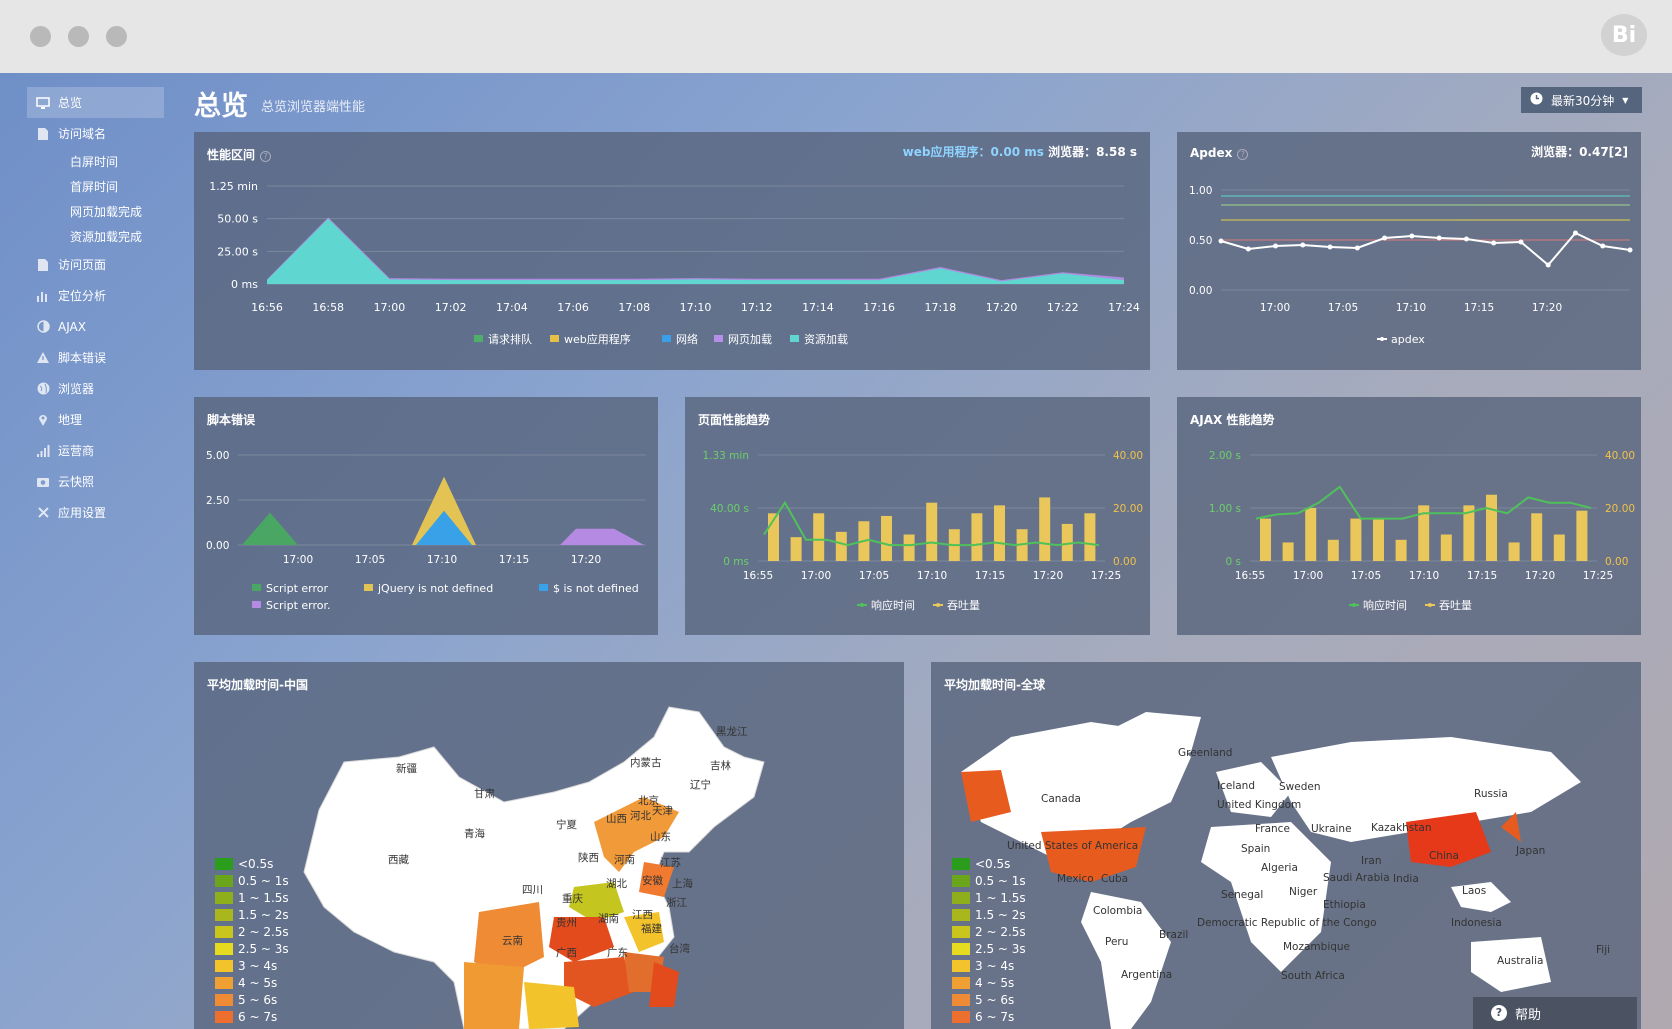 This screenshot has width=1672, height=1029. What do you see at coordinates (729, 509) in the screenshot?
I see `y-left-tick-label: 40.00 s` at bounding box center [729, 509].